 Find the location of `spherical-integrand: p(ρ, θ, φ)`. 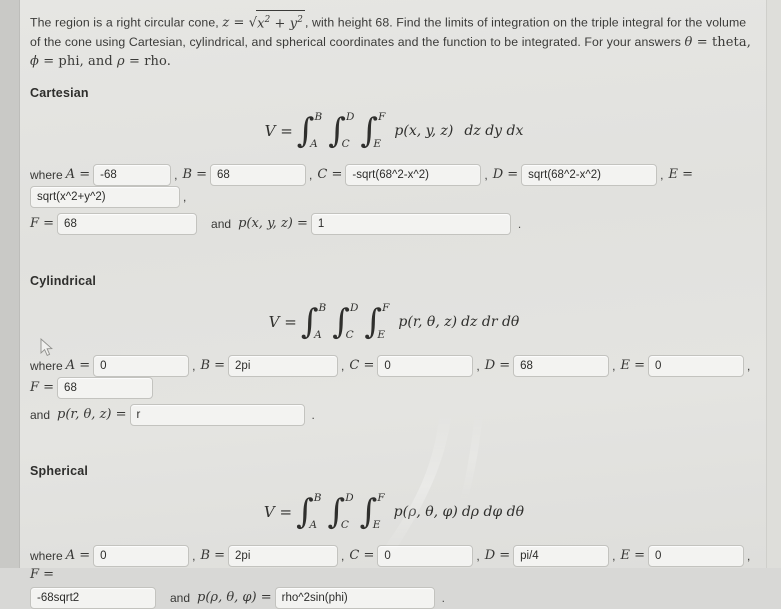

spherical-integrand: p(ρ, θ, φ) is located at coordinates (425, 511).